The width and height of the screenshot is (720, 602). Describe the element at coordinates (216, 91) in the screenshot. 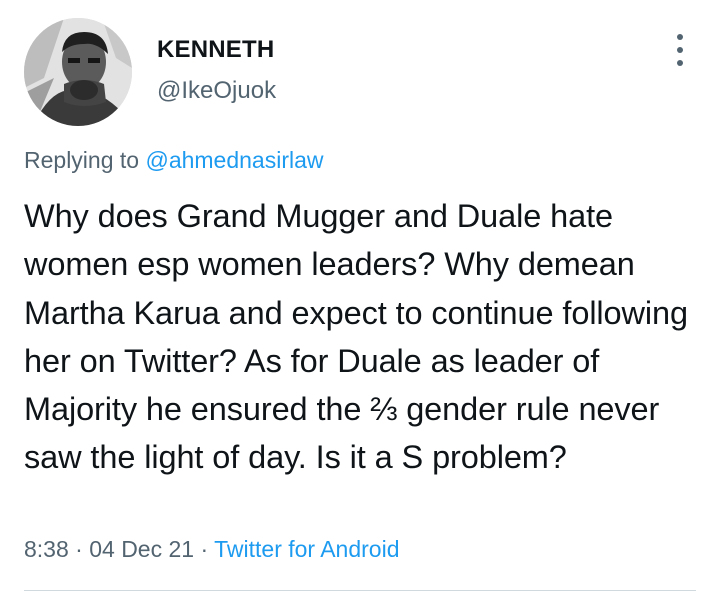

I see `author-handle: @IkeOjuok` at that location.